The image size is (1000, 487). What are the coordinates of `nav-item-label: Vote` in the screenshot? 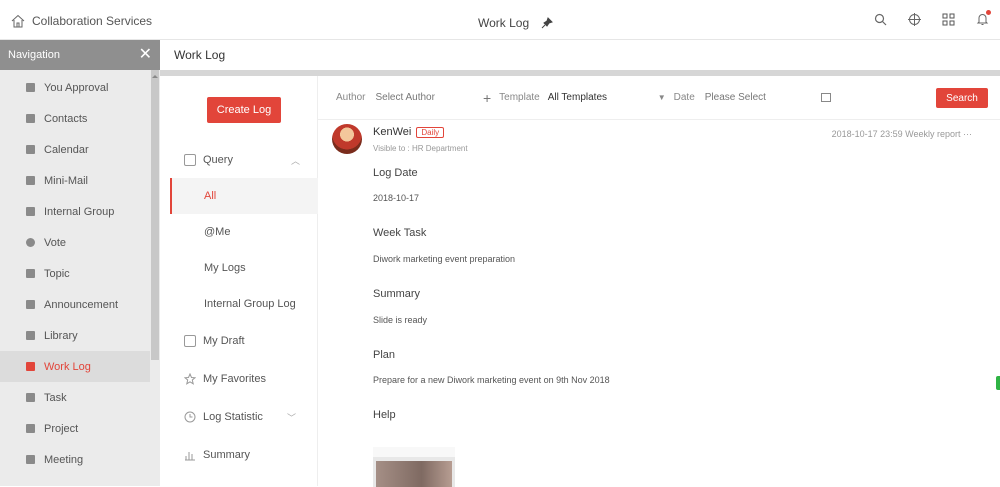 It's located at (55, 242).